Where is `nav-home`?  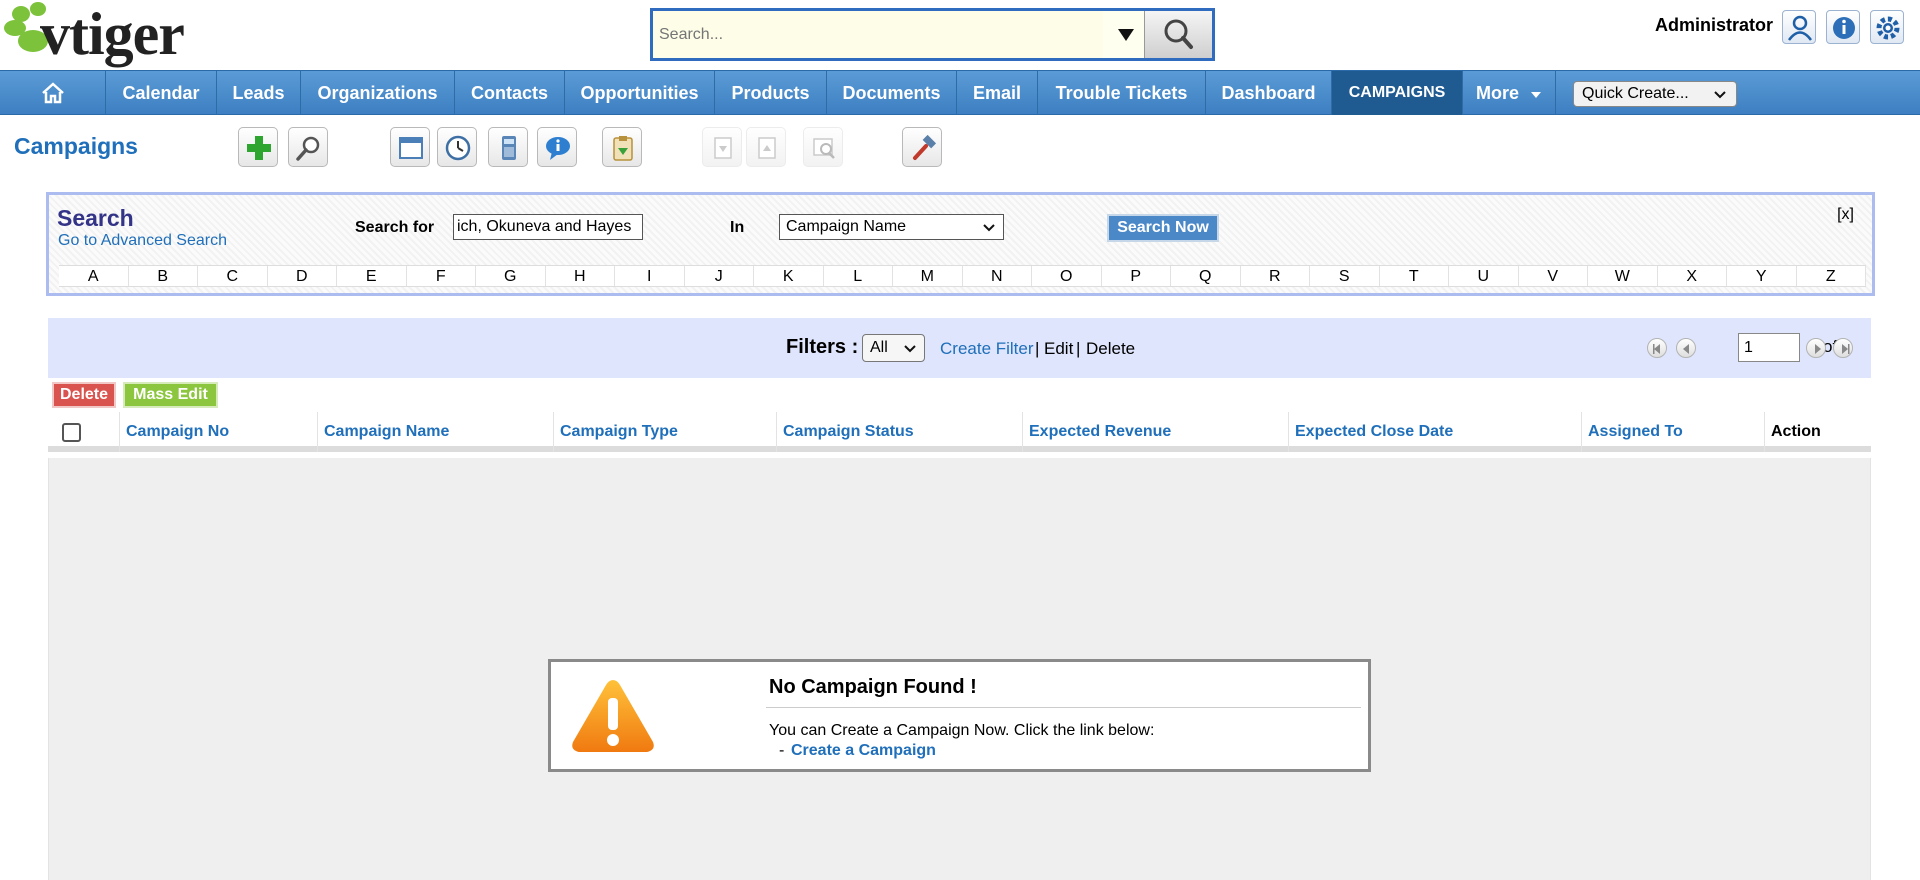
nav-home is located at coordinates (53, 93).